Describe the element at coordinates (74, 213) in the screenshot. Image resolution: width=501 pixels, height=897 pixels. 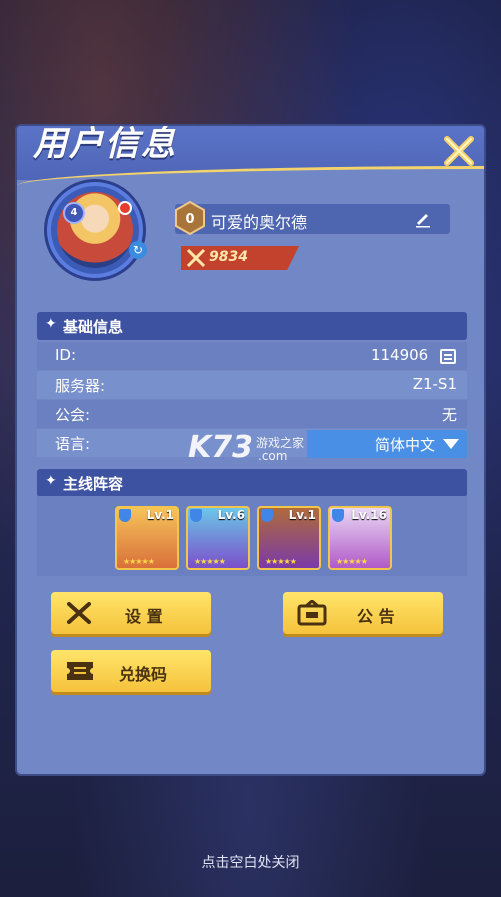
I see `avatar-level-badge: 4` at that location.